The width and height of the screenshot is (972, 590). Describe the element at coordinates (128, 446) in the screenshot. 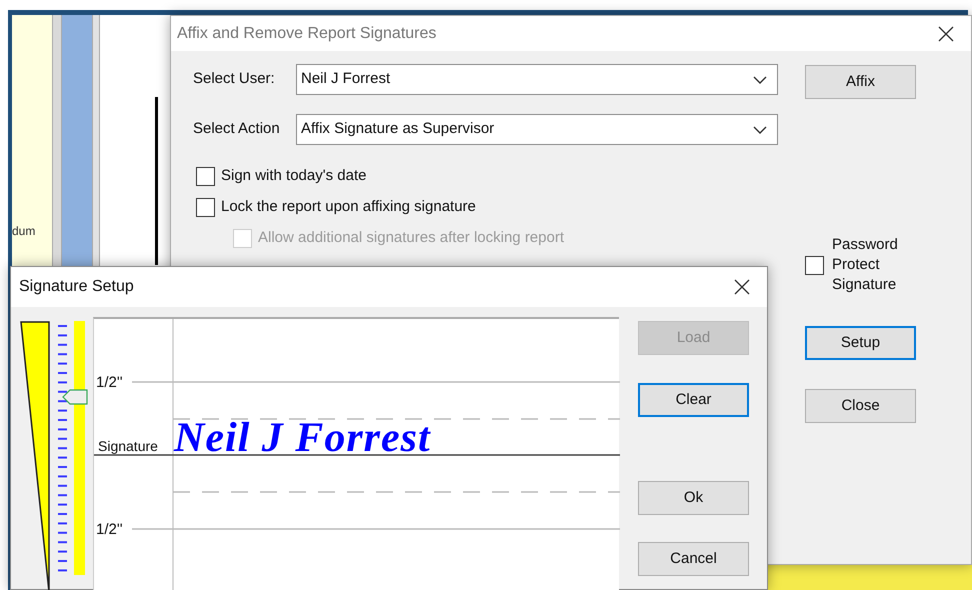

I see `guide-label: Signature` at that location.